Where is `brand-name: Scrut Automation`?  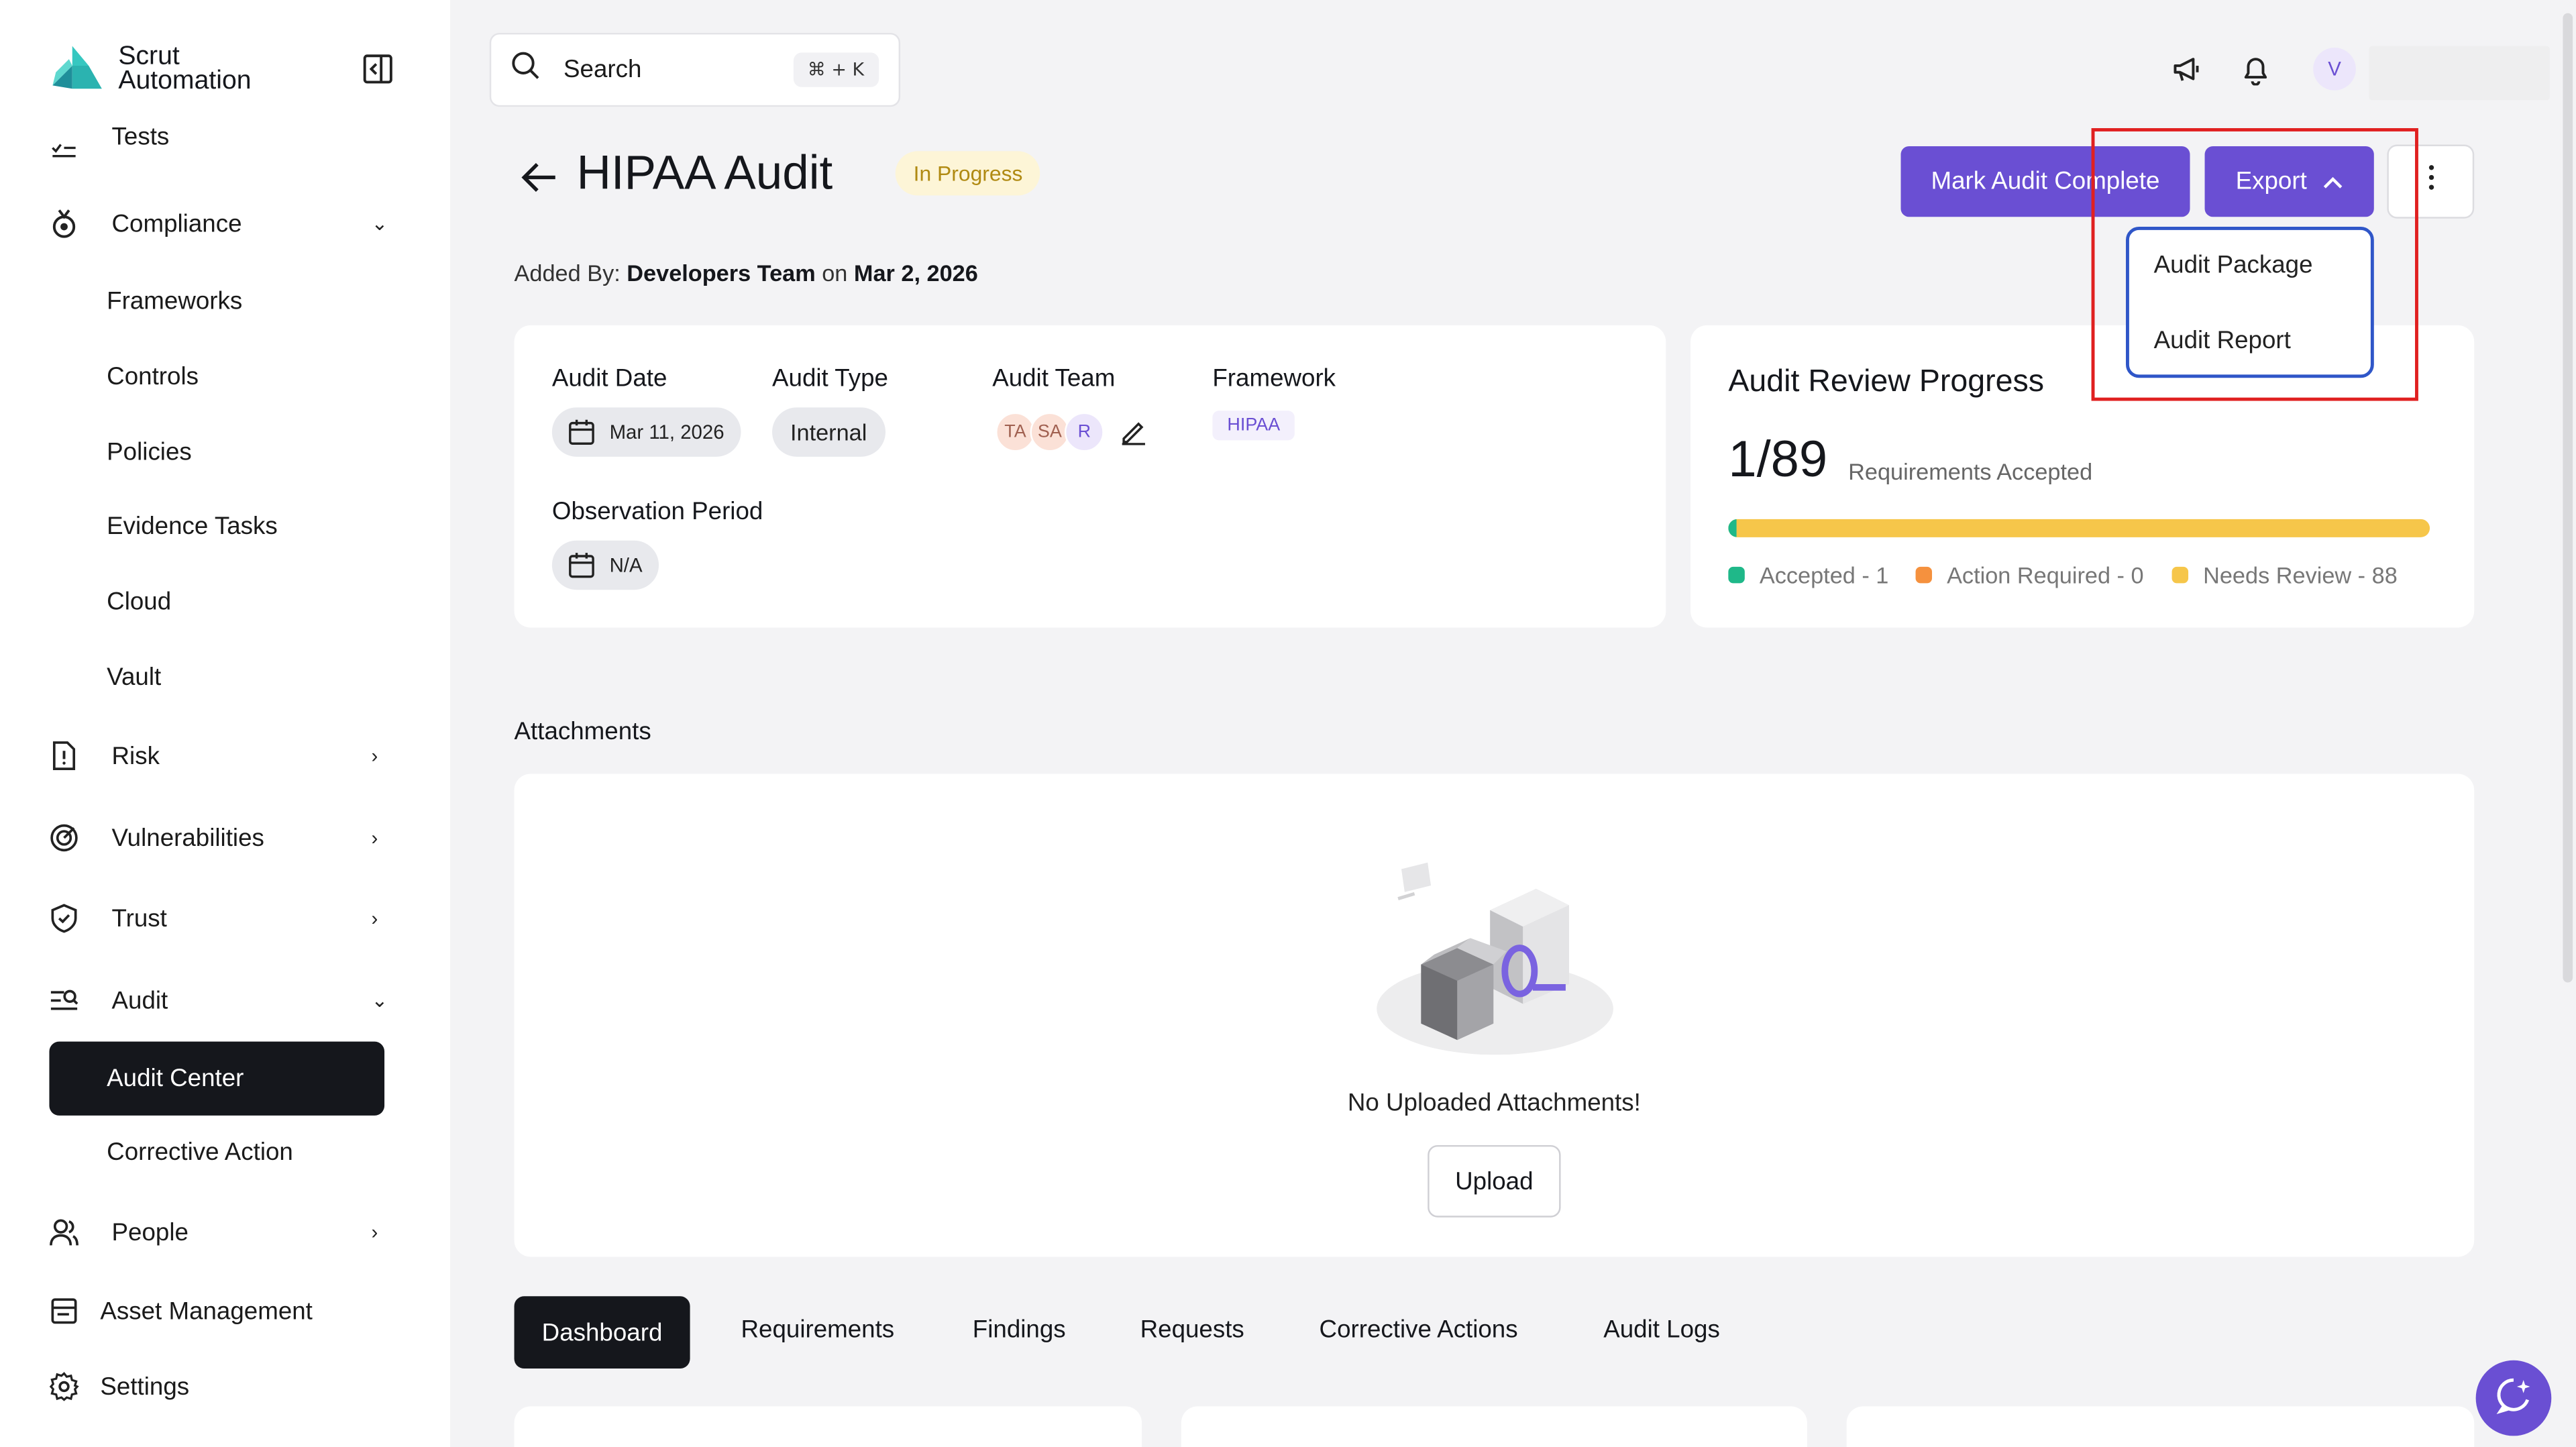 brand-name: Scrut Automation is located at coordinates (185, 69).